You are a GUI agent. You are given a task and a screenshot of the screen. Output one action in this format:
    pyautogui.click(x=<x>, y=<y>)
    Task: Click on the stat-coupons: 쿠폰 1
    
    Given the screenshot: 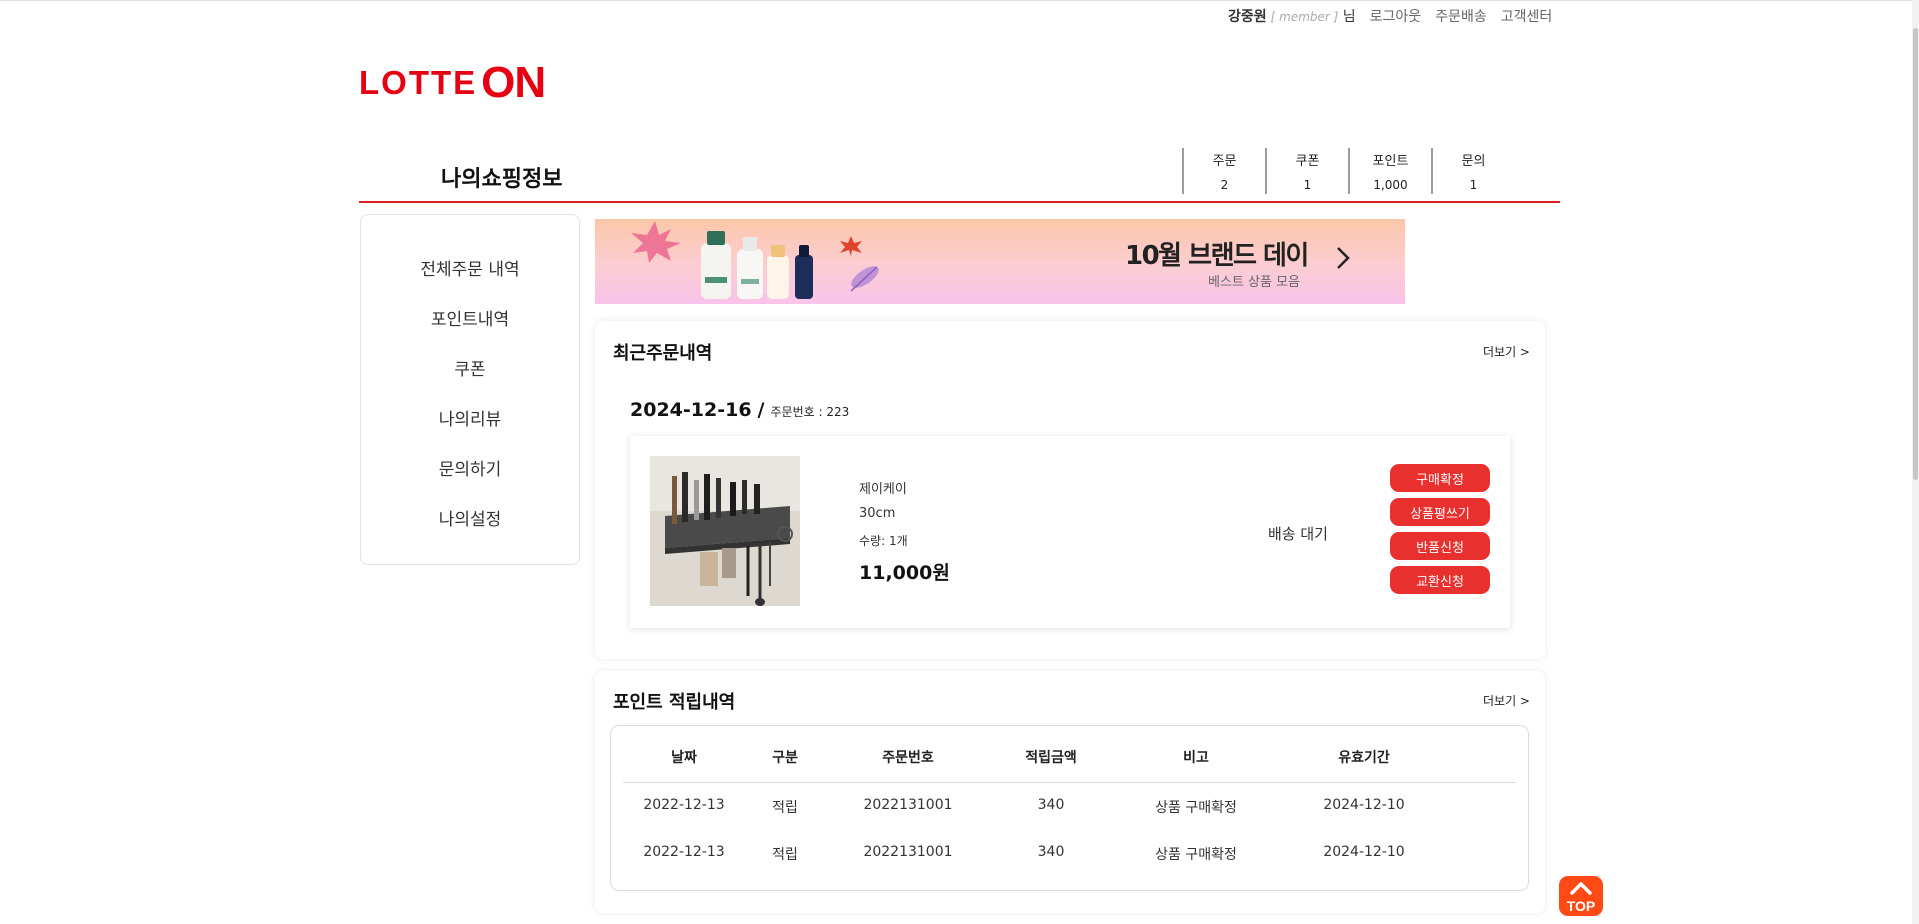 What is the action you would take?
    pyautogui.click(x=1306, y=171)
    